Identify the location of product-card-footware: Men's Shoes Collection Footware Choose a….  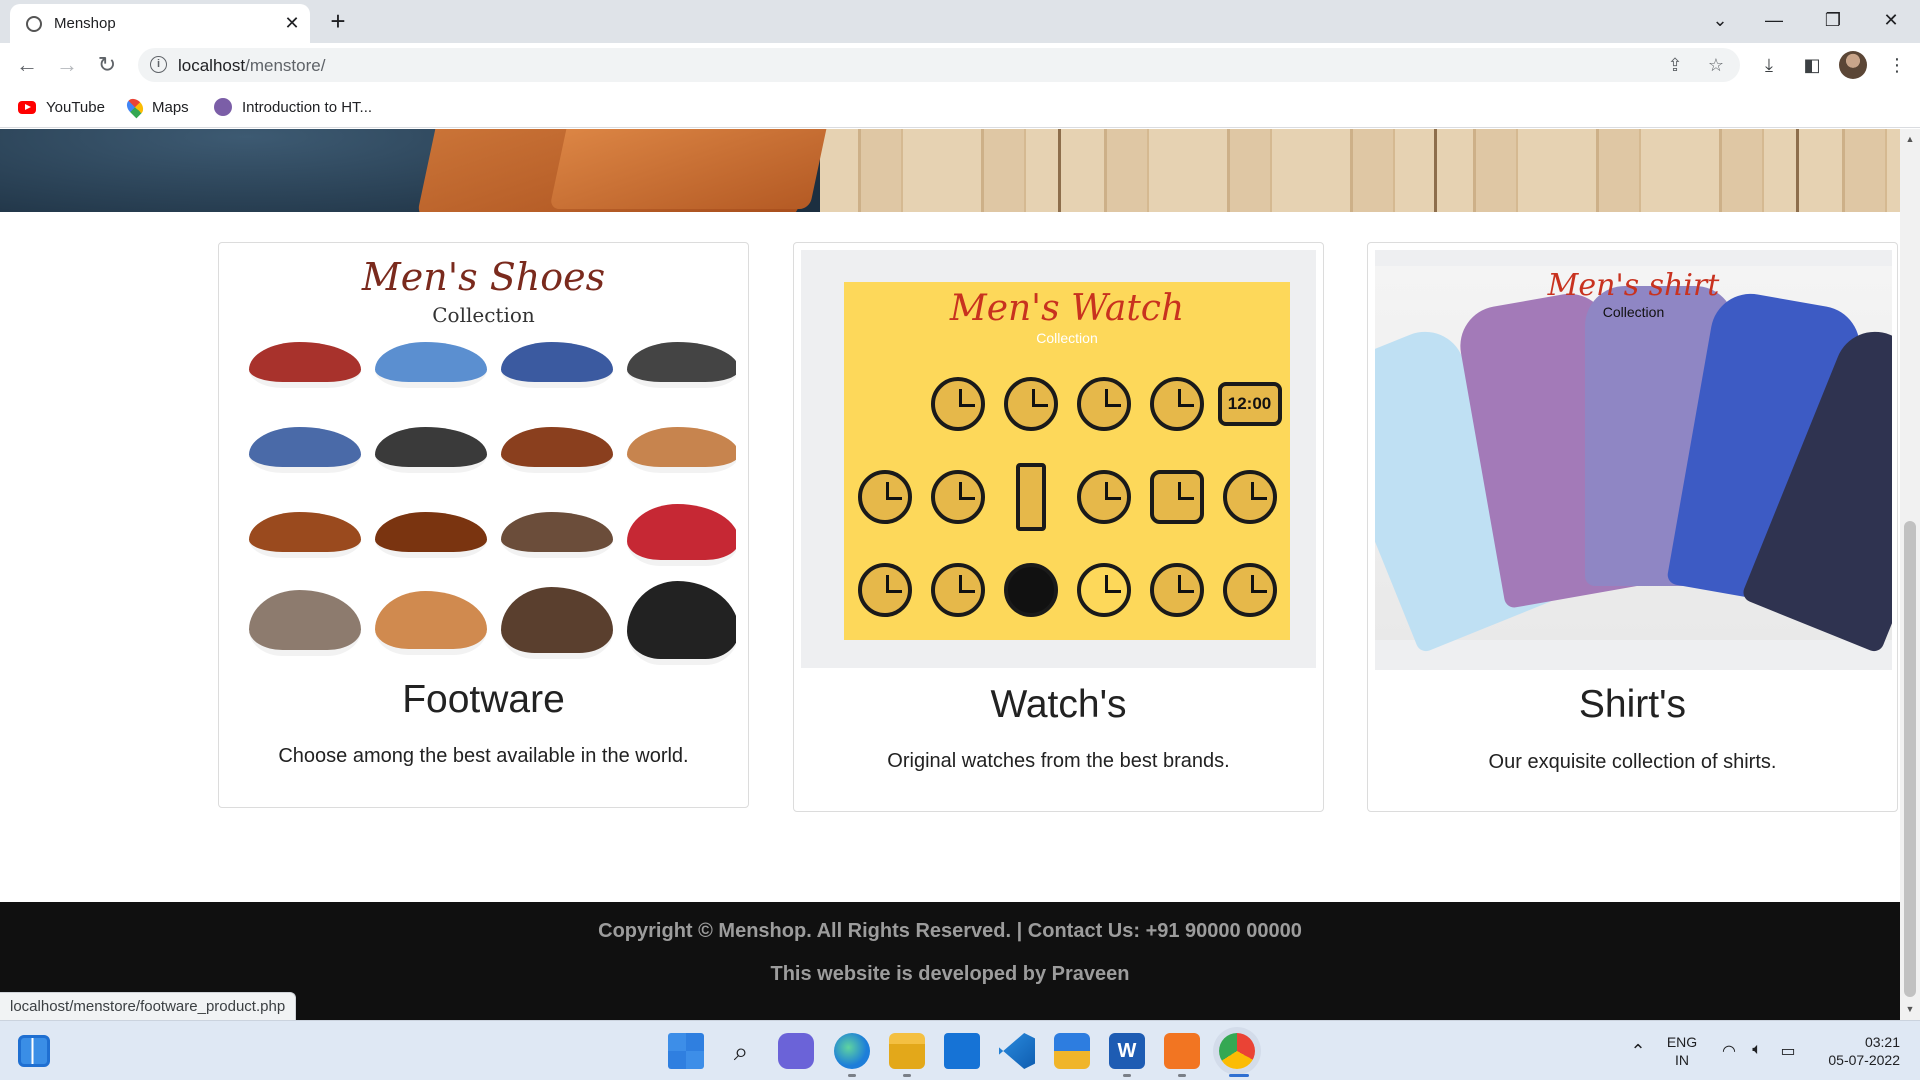
(483, 525).